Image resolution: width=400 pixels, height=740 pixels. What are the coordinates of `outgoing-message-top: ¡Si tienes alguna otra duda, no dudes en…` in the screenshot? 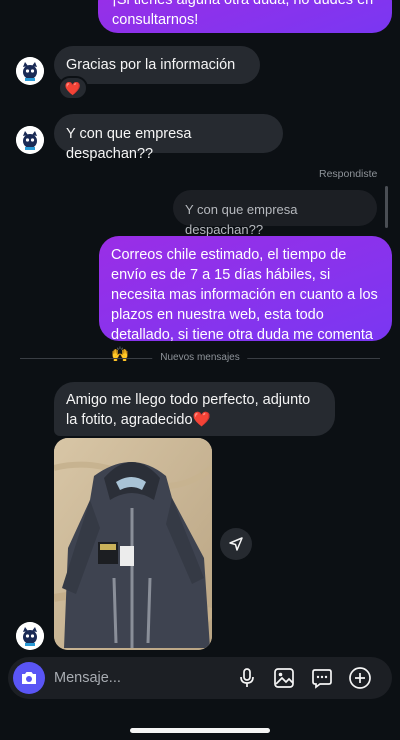 It's located at (245, 16).